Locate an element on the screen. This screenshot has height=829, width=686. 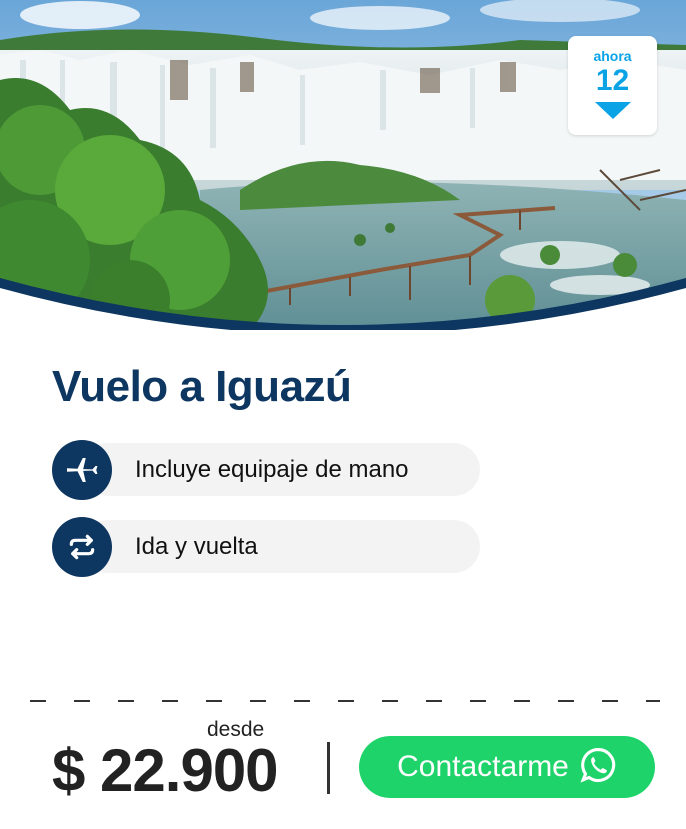
ahora-12-badge: ahora 12 is located at coordinates (612, 85).